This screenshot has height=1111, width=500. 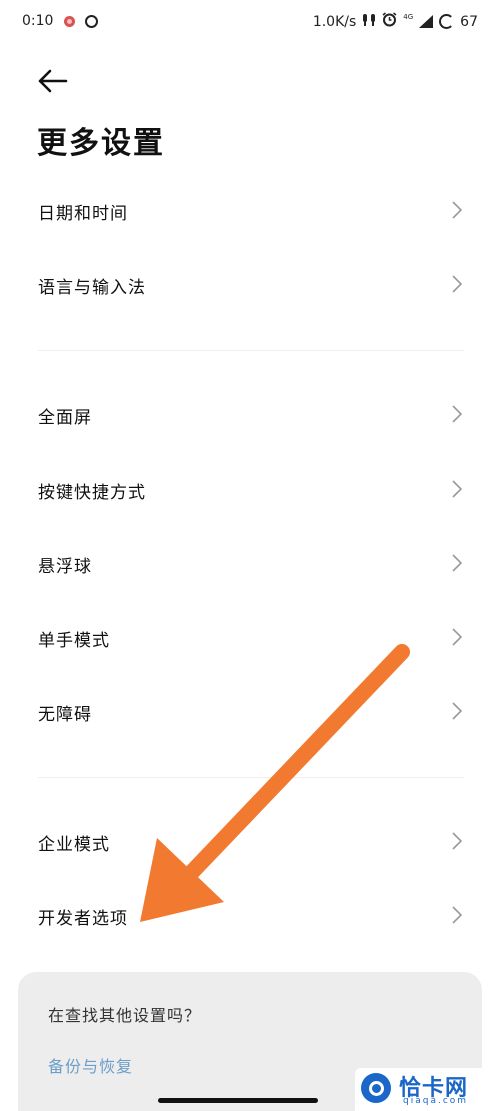 I want to click on settings-item-label: 单手模式, so click(x=74, y=641).